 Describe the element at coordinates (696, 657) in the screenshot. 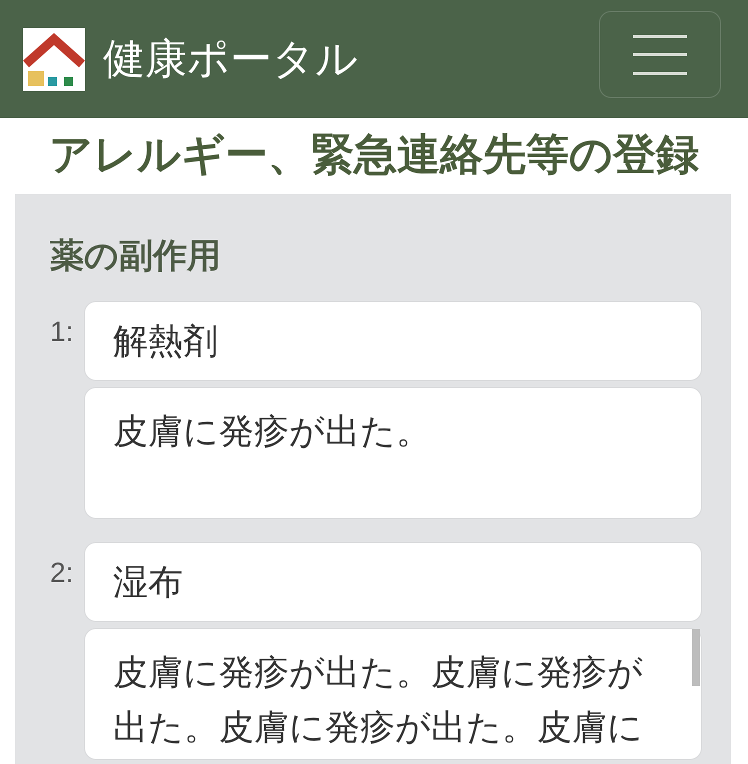

I see `scrollbar-thumb` at that location.